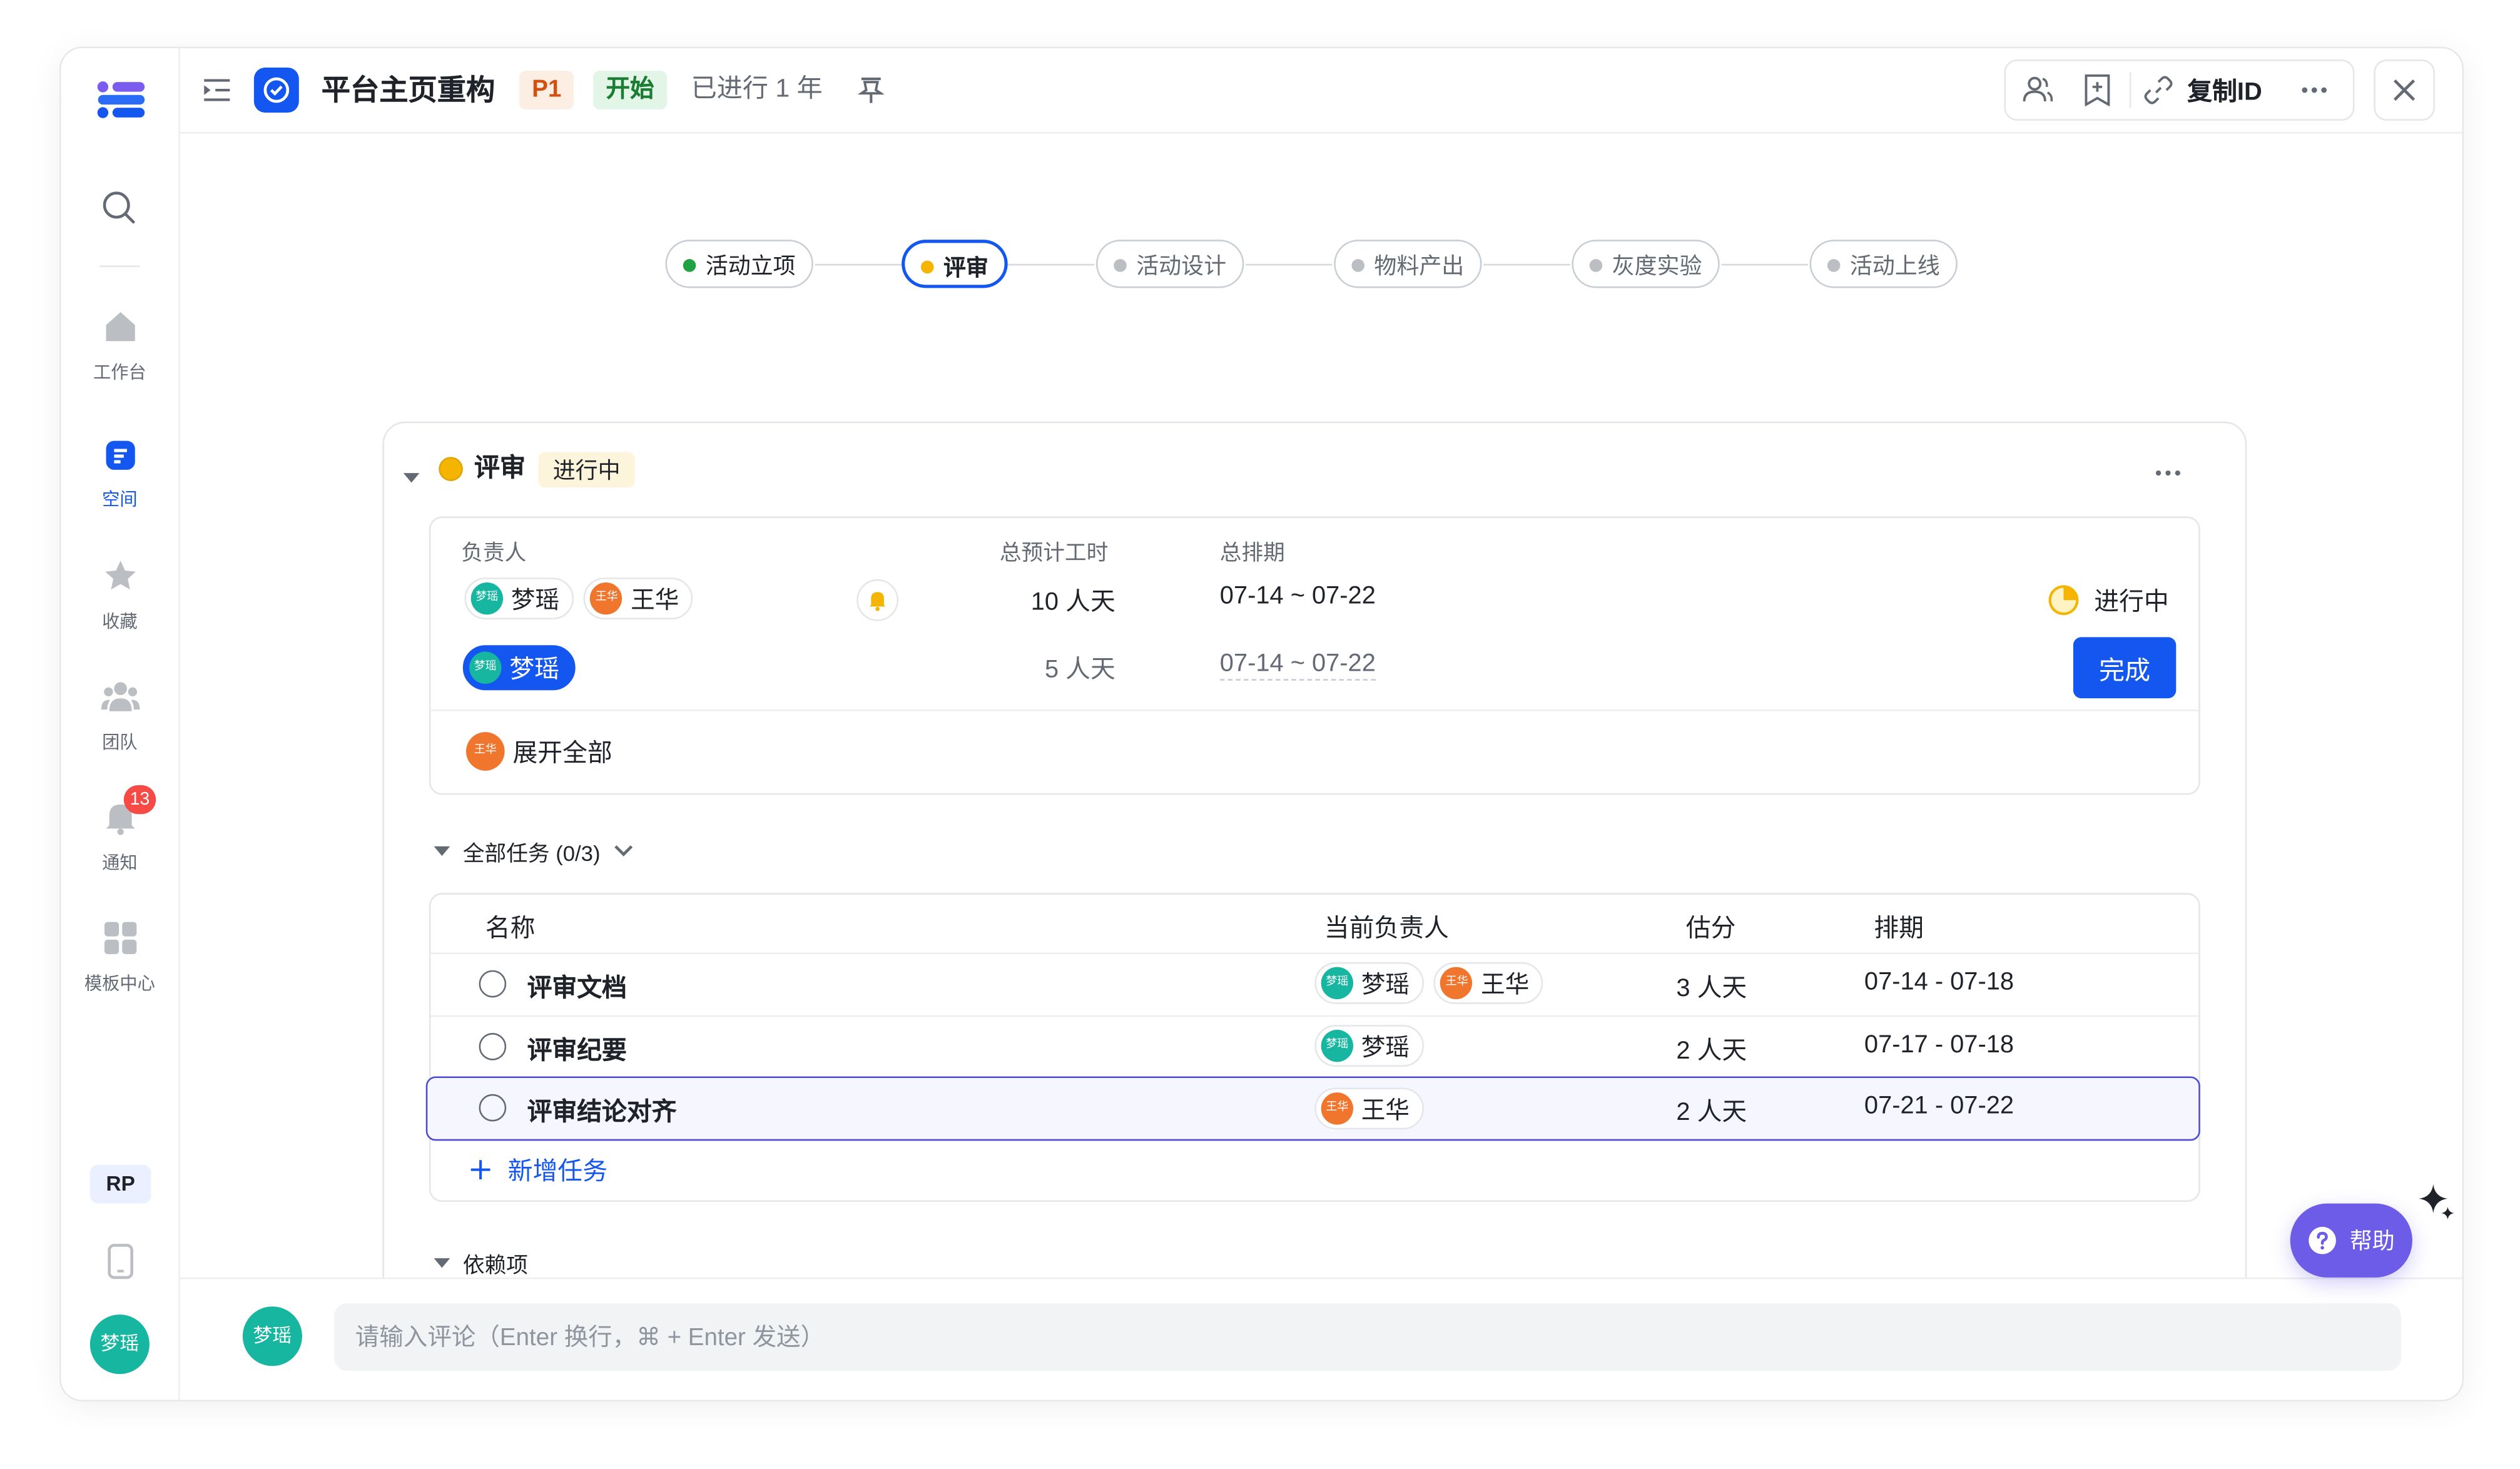 This screenshot has width=2520, height=1469. Describe the element at coordinates (1072, 602) in the screenshot. I see `total-estimate: 10 人天` at that location.